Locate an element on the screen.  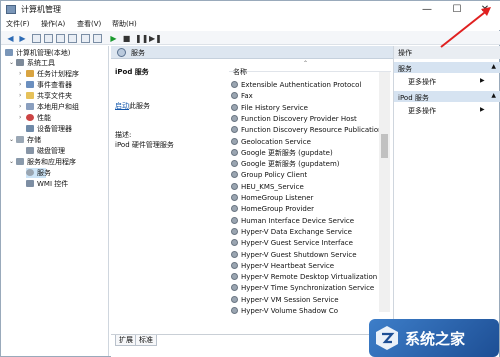
tree-event-viewer: 事件查看器 is located at coordinates (49, 85).